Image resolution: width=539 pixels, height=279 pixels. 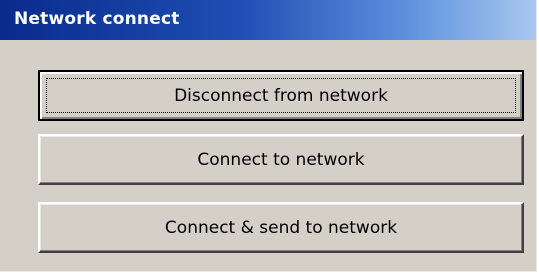 I want to click on disconnect-button-label: Disconnect from network, so click(x=281, y=95).